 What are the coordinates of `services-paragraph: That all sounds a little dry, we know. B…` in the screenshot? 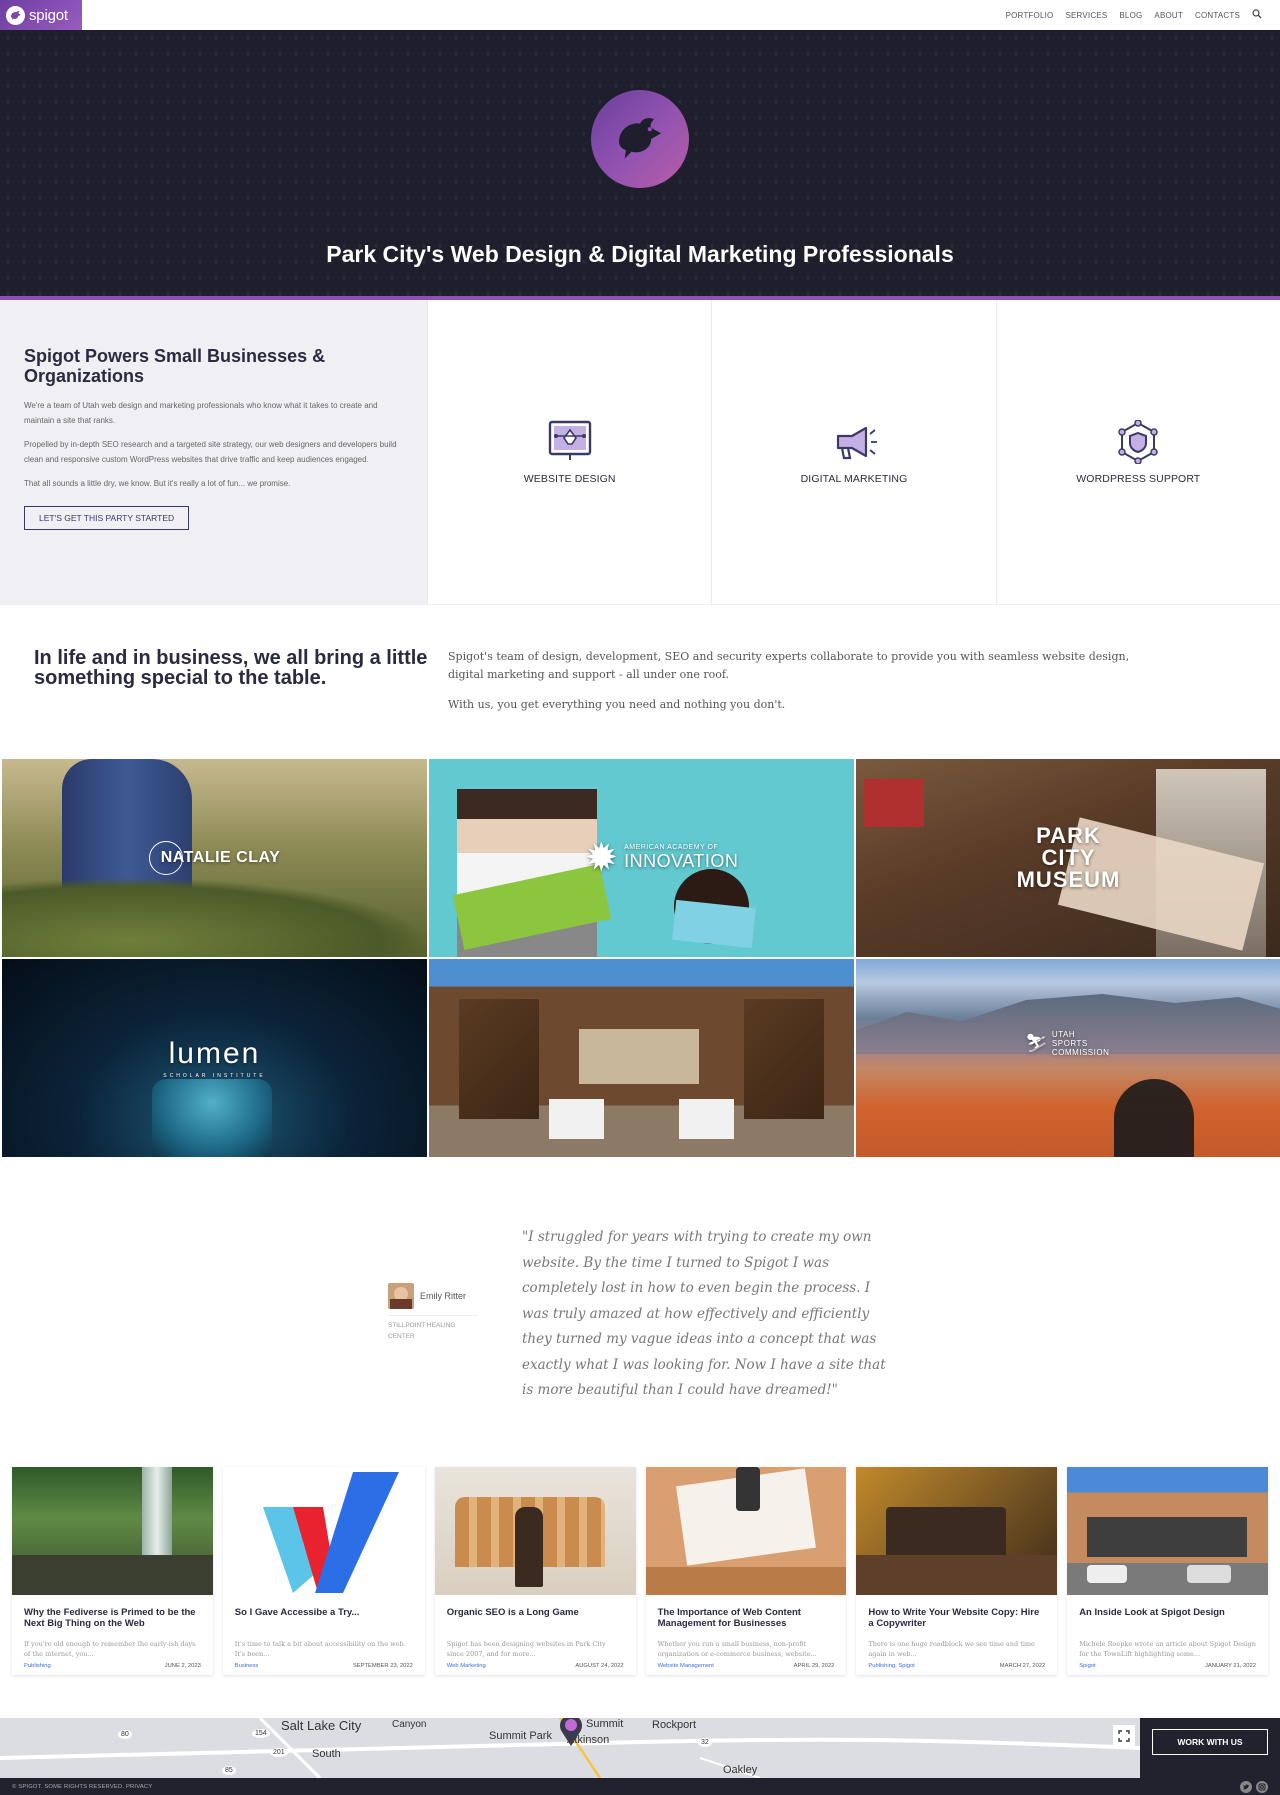 It's located at (157, 483).